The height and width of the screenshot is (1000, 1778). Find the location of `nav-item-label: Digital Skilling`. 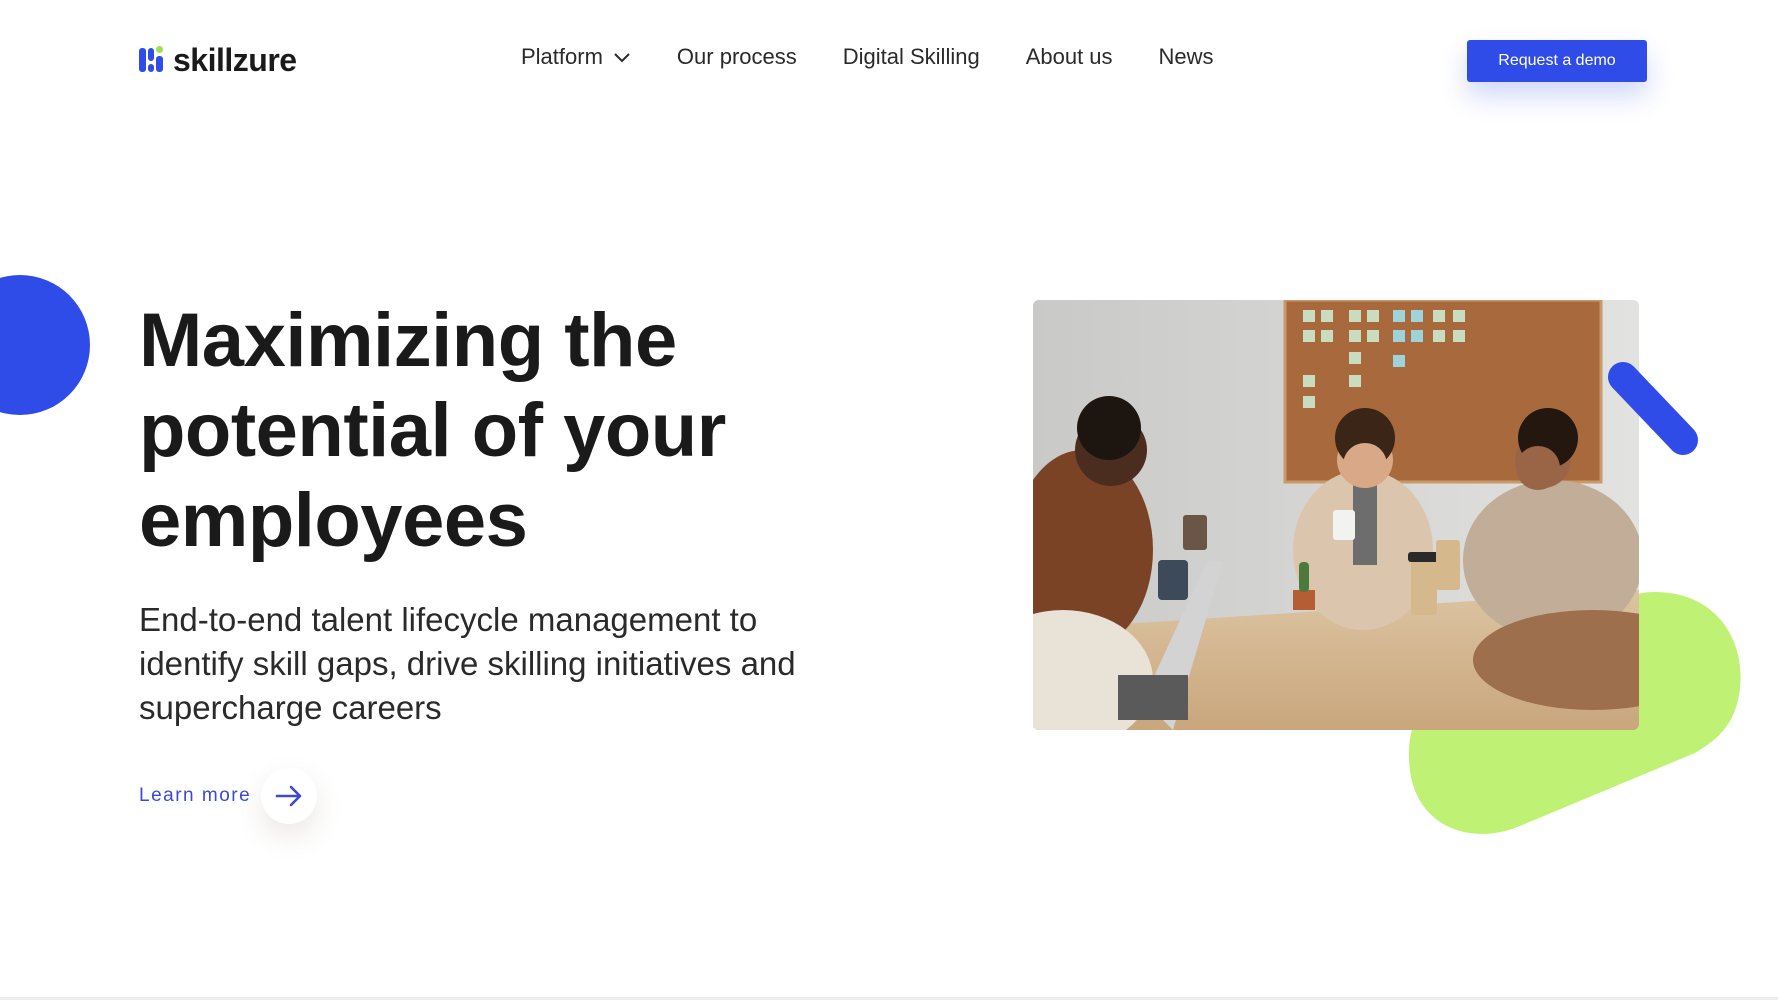

nav-item-label: Digital Skilling is located at coordinates (911, 56).